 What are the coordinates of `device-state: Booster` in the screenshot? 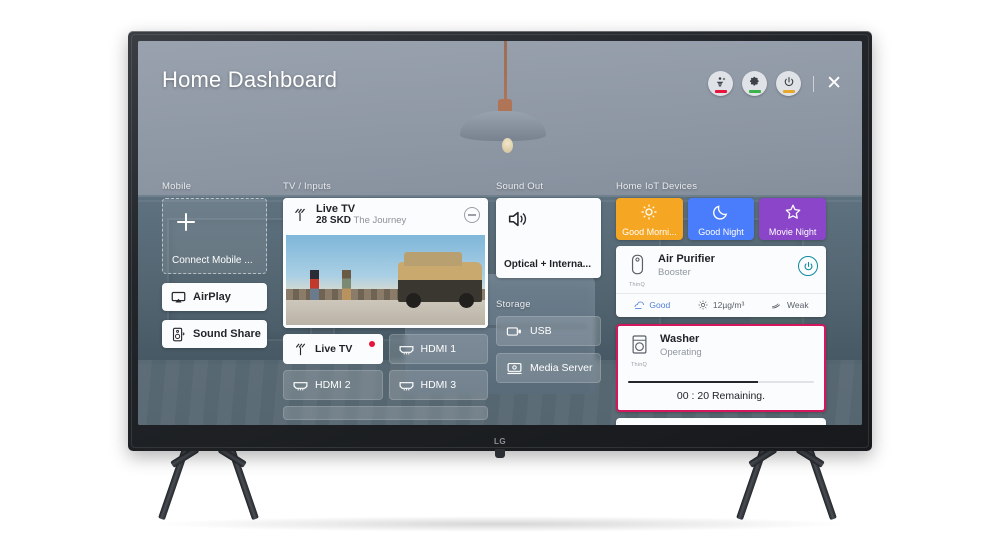 It's located at (674, 272).